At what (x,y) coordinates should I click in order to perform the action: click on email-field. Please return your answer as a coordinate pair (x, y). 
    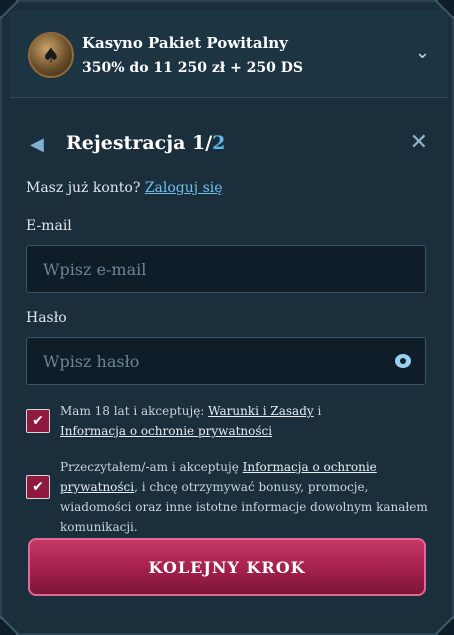
    Looking at the image, I should click on (226, 269).